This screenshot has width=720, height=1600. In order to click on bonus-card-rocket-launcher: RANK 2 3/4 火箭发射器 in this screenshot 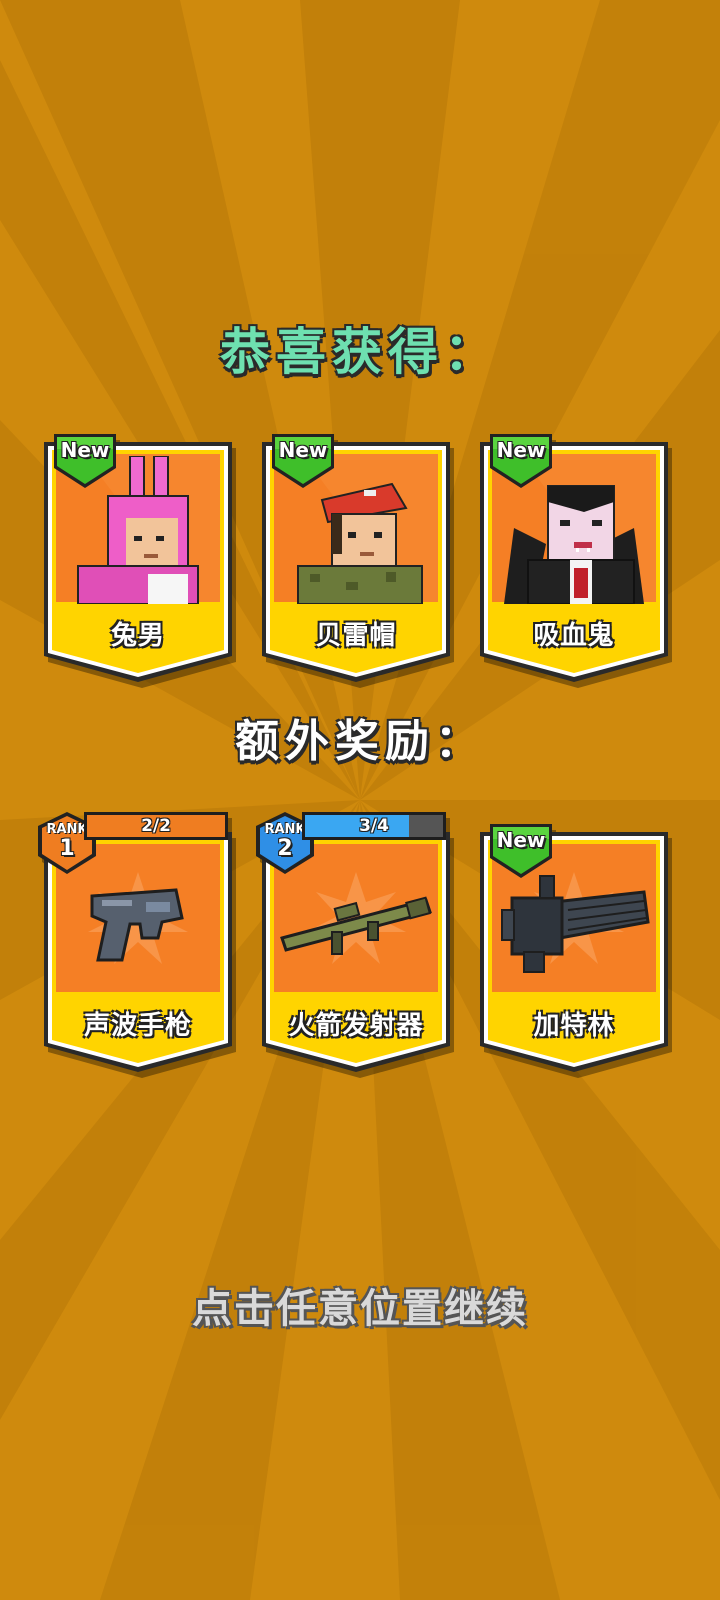, I will do `click(353, 942)`.